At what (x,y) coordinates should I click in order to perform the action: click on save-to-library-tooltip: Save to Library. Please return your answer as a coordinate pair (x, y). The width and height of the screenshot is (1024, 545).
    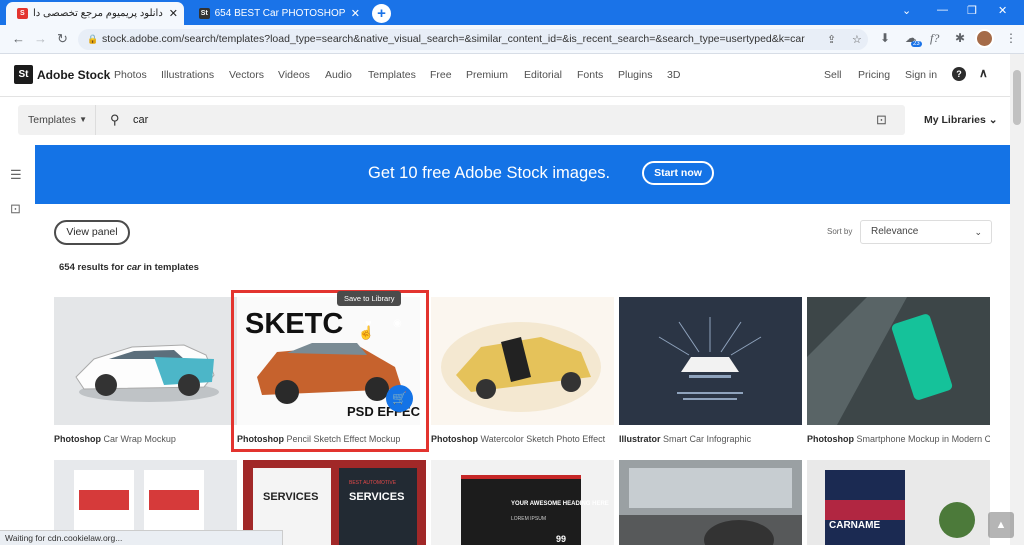
    Looking at the image, I should click on (369, 298).